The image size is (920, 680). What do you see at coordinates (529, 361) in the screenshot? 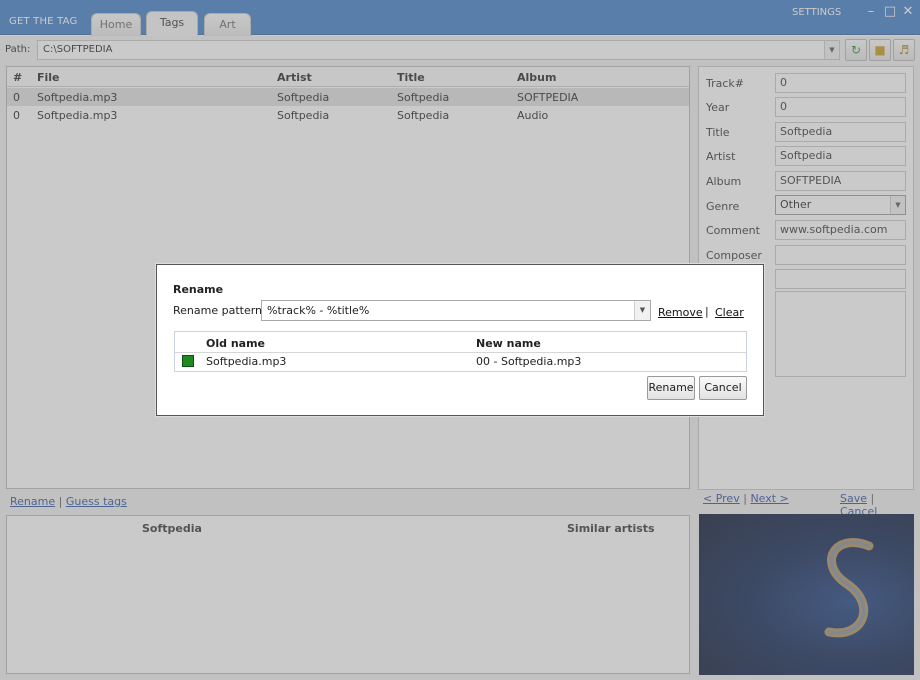
I see `new-name-cell: 00 - Softpedia.mp3` at bounding box center [529, 361].